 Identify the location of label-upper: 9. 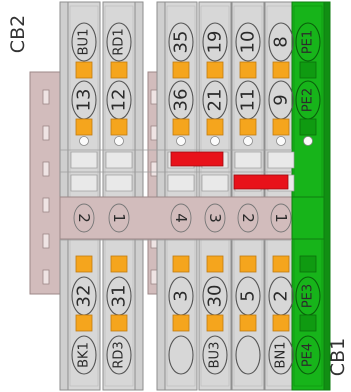
(281, 99).